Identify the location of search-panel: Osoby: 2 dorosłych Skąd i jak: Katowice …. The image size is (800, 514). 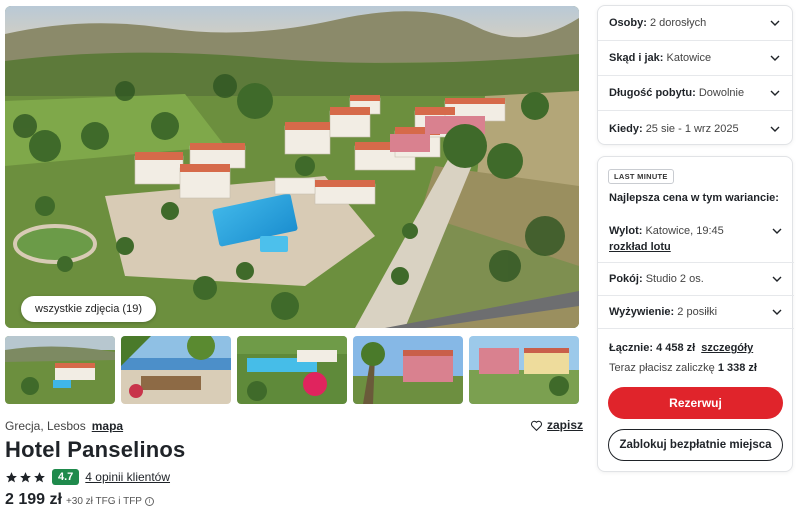
(695, 75).